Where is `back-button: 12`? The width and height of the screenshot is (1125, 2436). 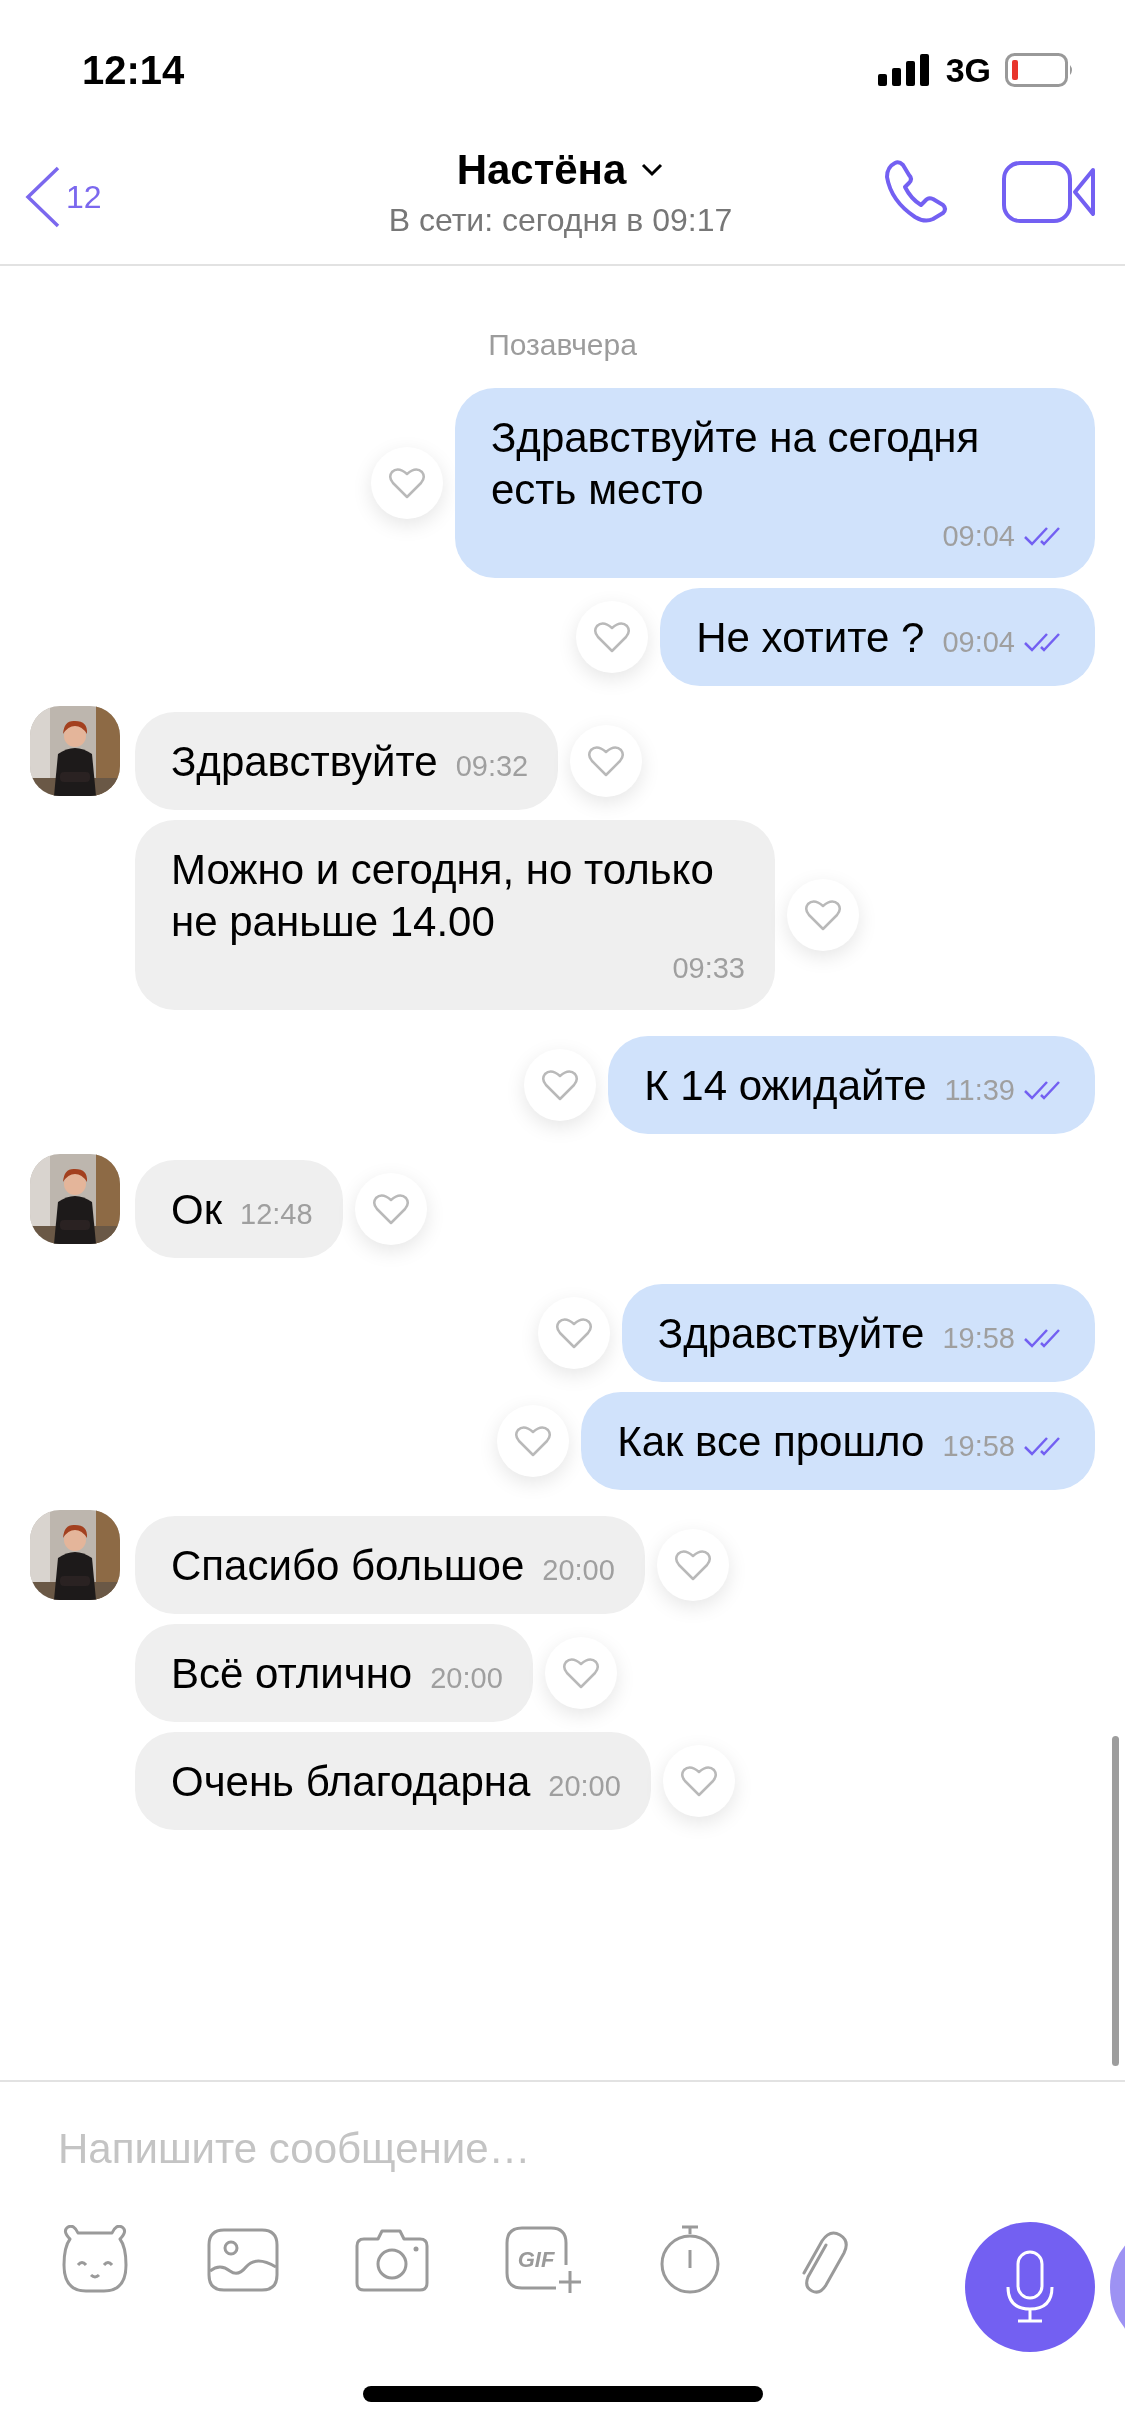
back-button: 12 is located at coordinates (174, 192).